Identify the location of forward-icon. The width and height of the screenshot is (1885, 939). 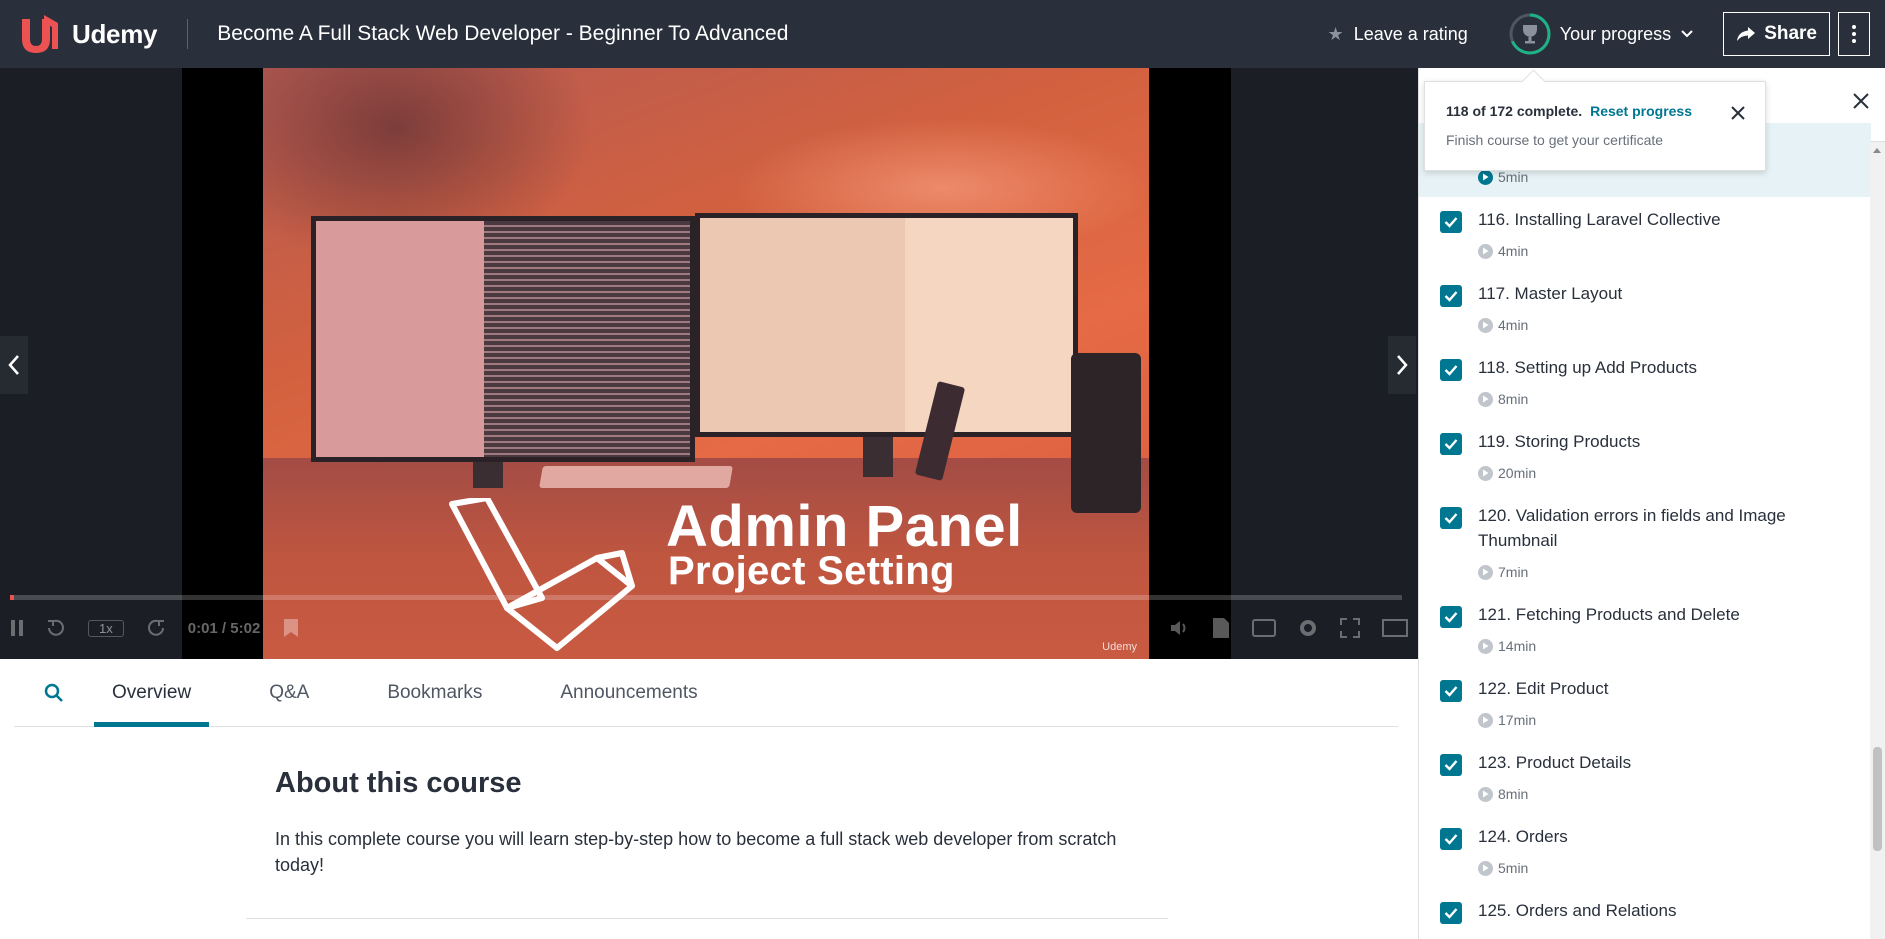
(155, 627).